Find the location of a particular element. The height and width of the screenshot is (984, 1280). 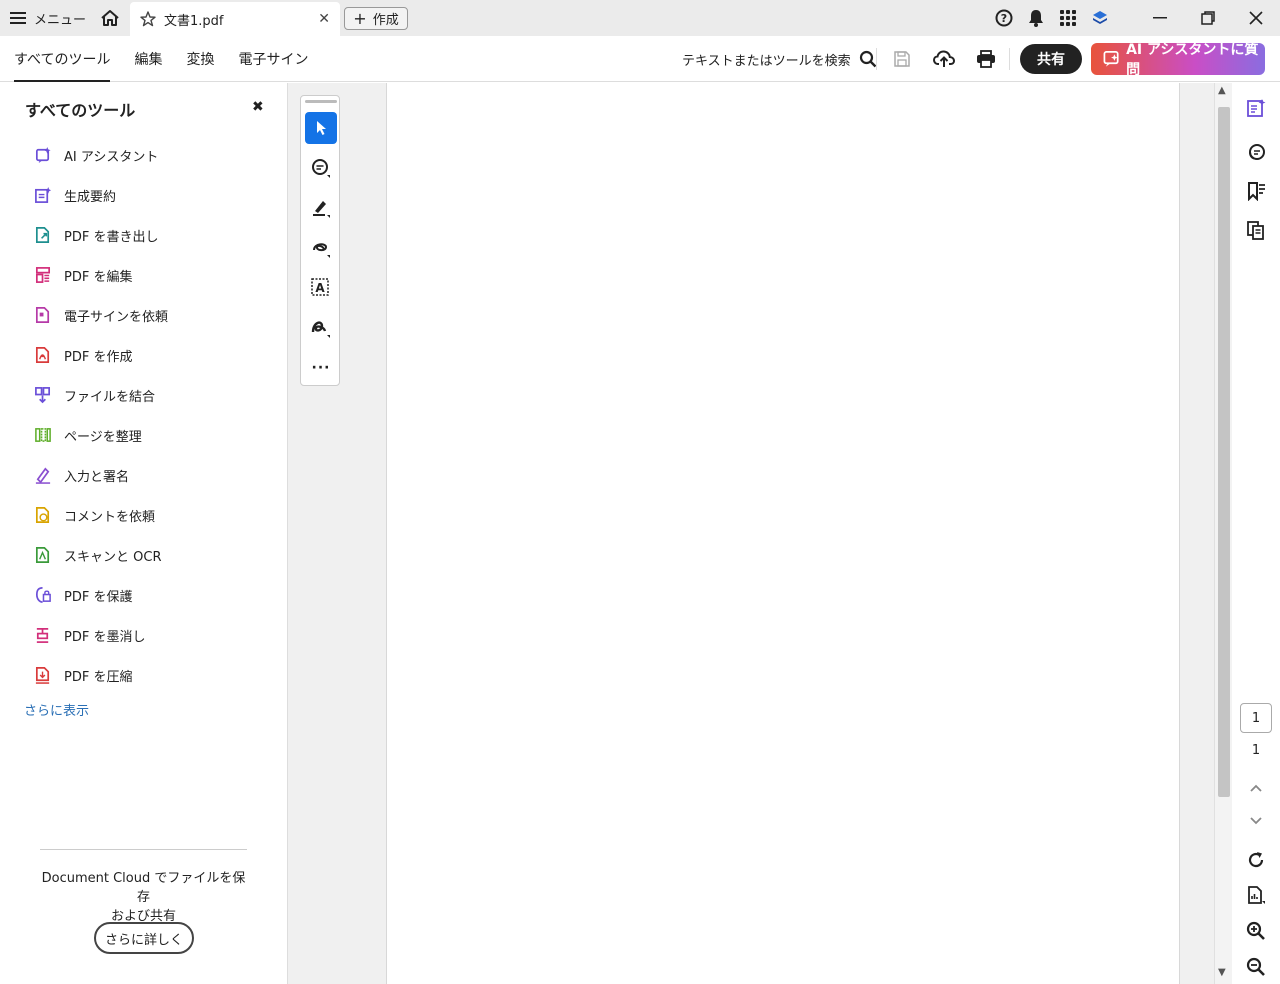

create-button: + 作成 is located at coordinates (376, 18).